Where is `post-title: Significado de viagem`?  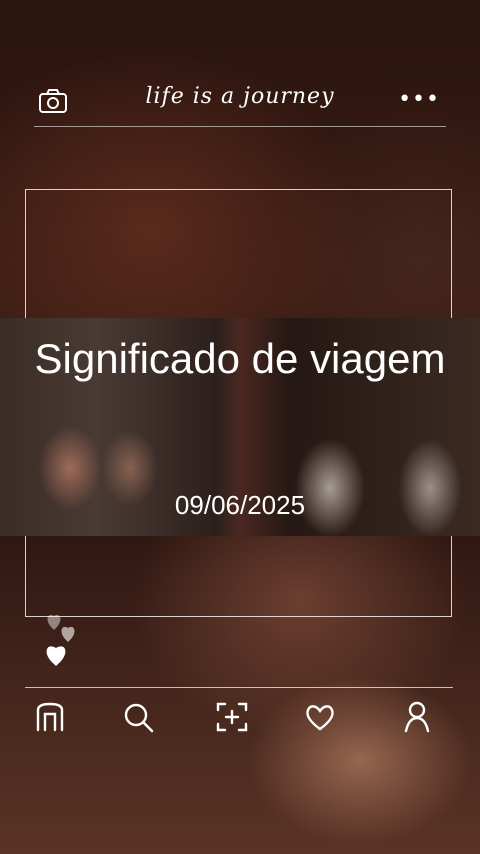
post-title: Significado de viagem is located at coordinates (240, 358).